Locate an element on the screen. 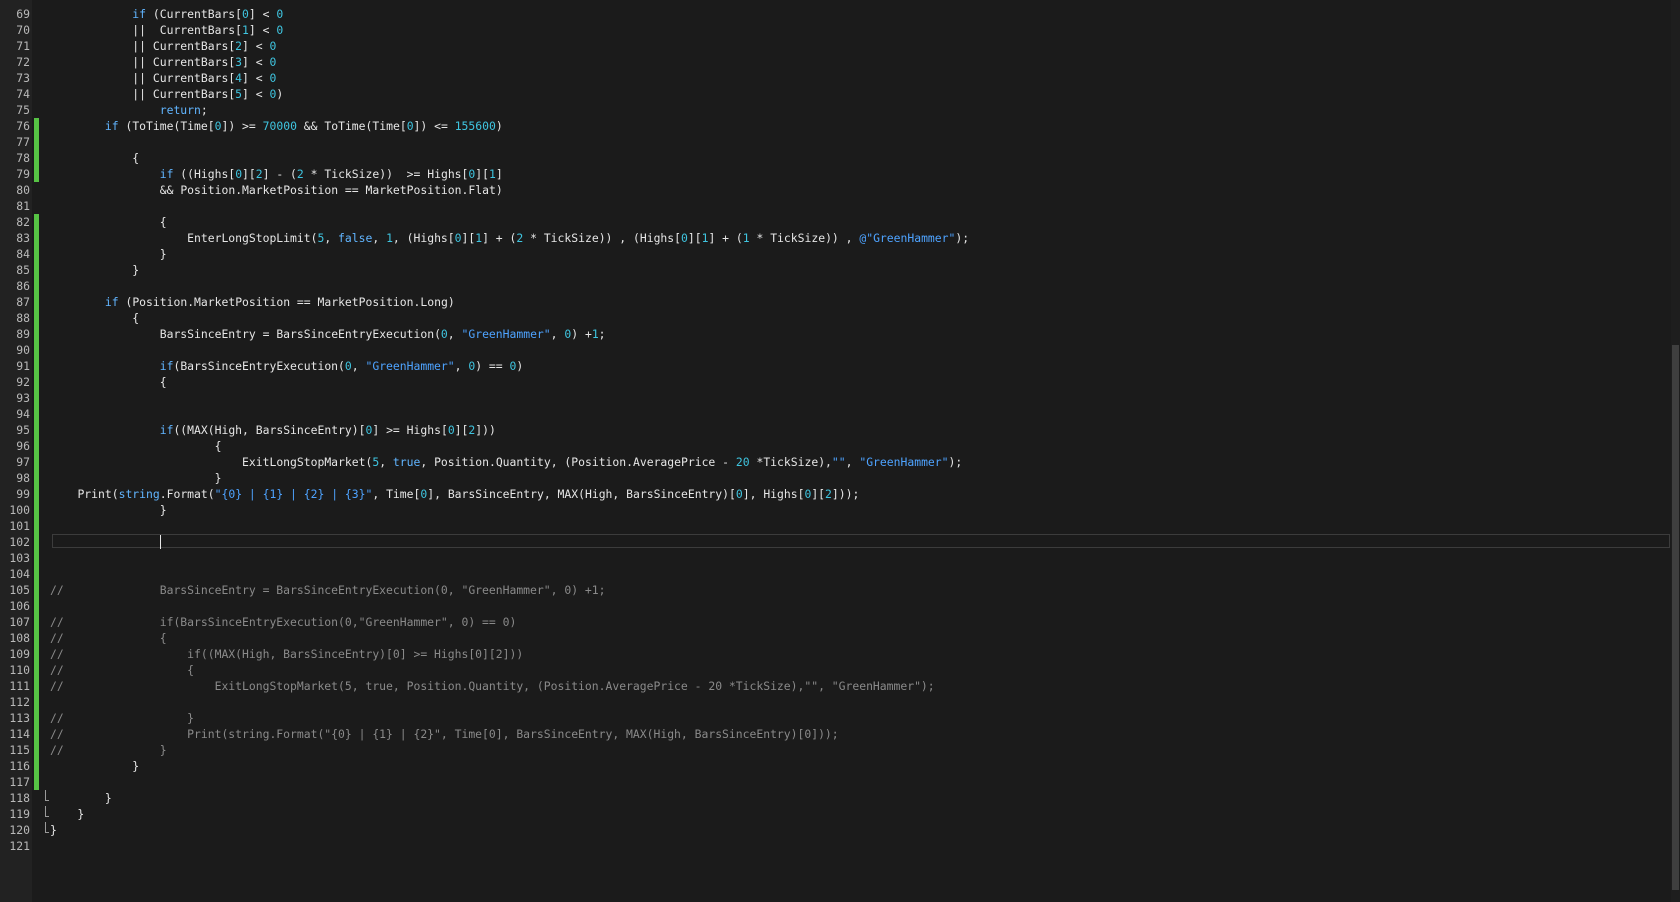  code-line: 69 if (CurrentBars[0] < 0 is located at coordinates (840, 14).